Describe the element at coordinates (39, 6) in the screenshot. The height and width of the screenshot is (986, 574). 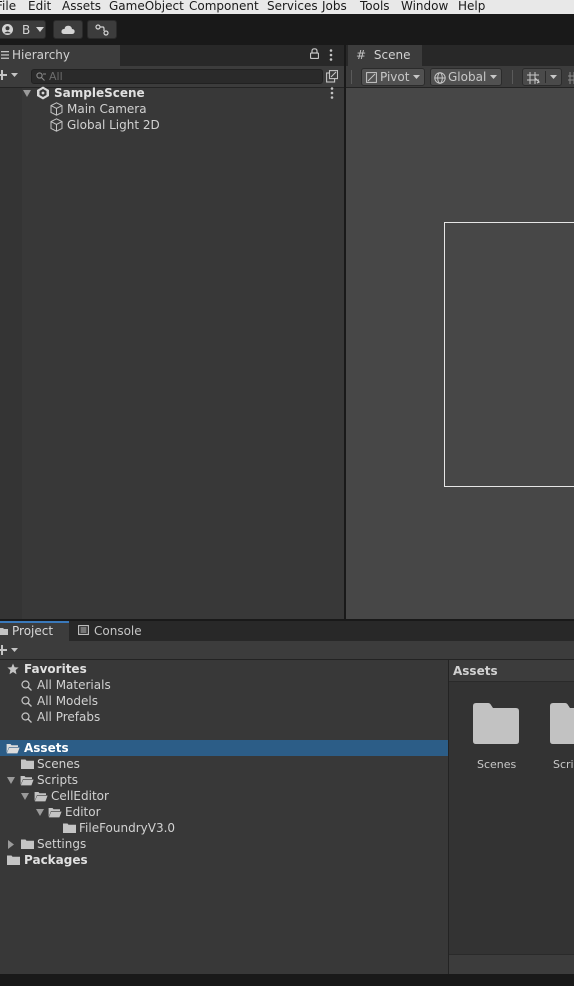
I see `menu-edit: Edit` at that location.